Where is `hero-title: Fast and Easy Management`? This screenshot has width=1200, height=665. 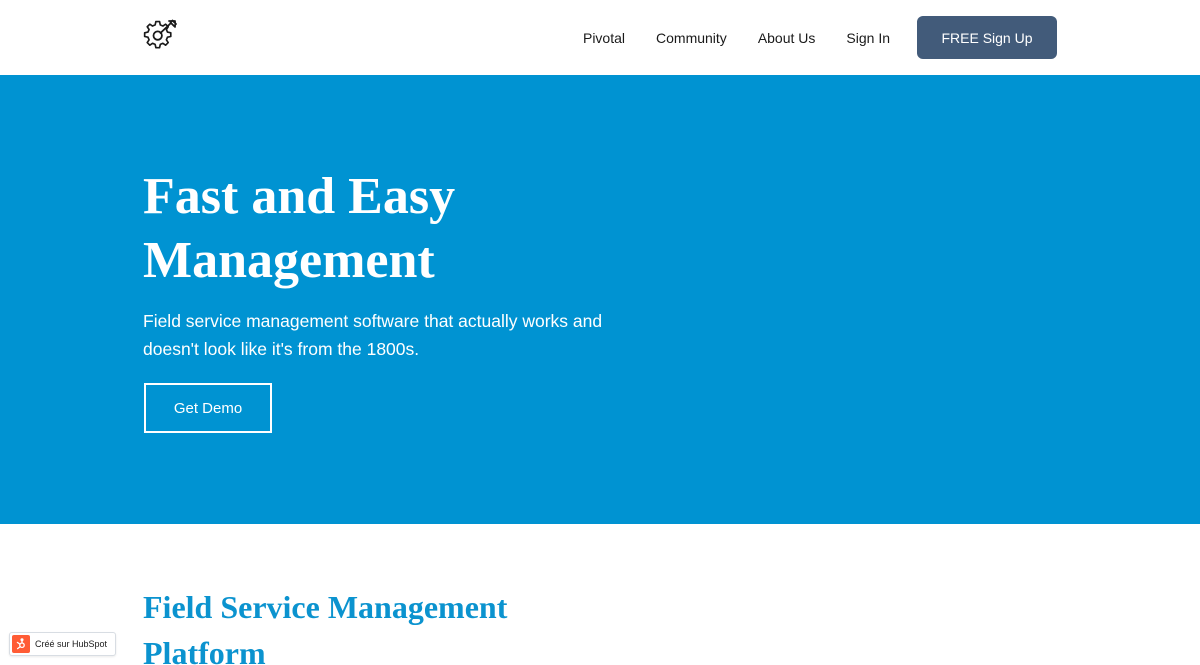 hero-title: Fast and Easy Management is located at coordinates (403, 229).